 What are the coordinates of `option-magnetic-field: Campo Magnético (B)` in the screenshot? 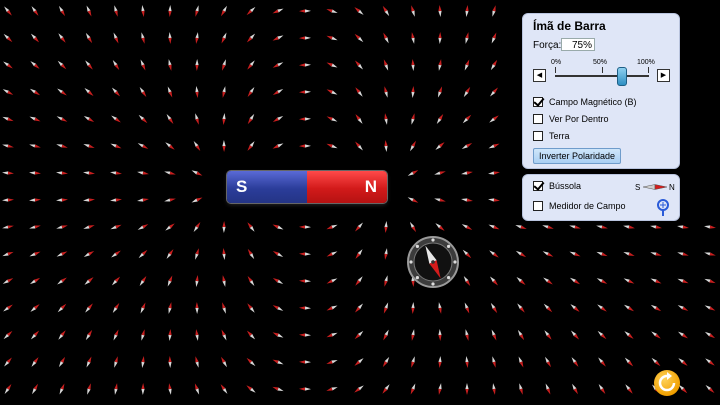 It's located at (585, 102).